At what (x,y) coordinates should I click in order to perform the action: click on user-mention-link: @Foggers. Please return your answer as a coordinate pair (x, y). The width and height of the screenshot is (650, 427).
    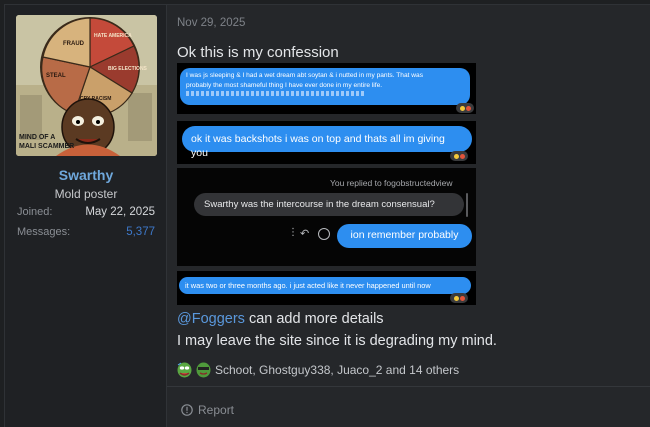
    Looking at the image, I should click on (211, 319).